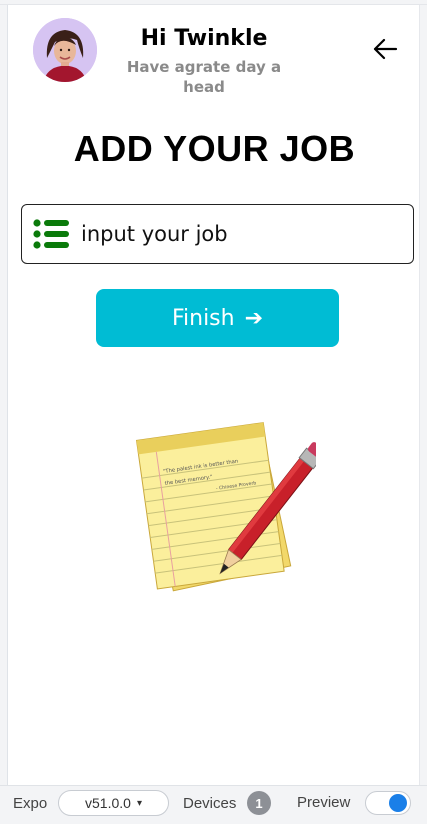 The image size is (427, 824). I want to click on back-button, so click(385, 49).